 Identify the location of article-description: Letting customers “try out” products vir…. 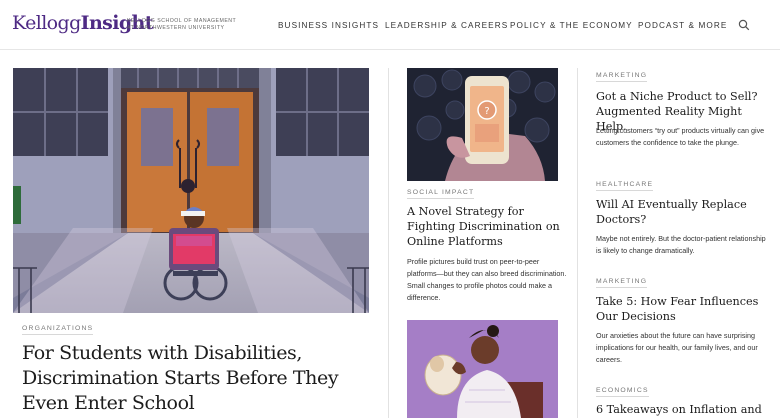
(680, 136).